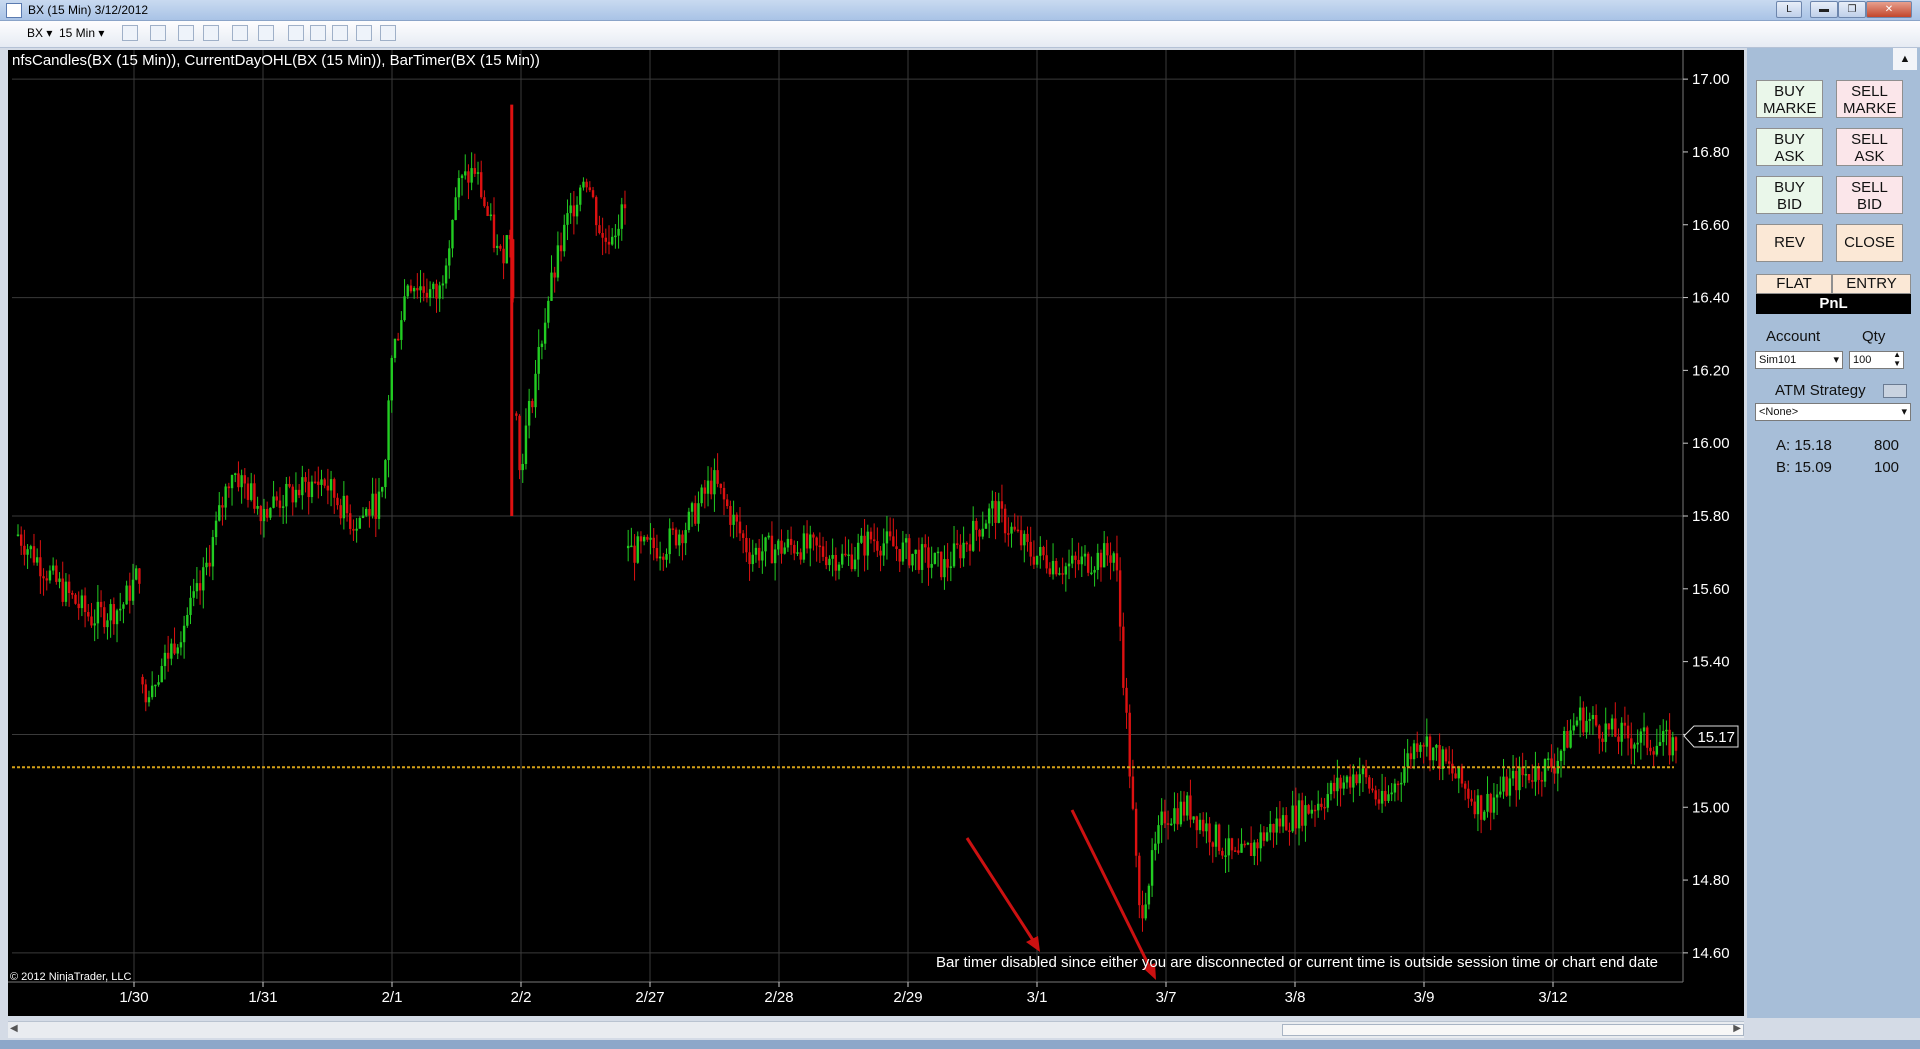 This screenshot has width=1920, height=1049. Describe the element at coordinates (876, 1029) in the screenshot. I see `horizontal-scrollbar: ◀ ▶` at that location.